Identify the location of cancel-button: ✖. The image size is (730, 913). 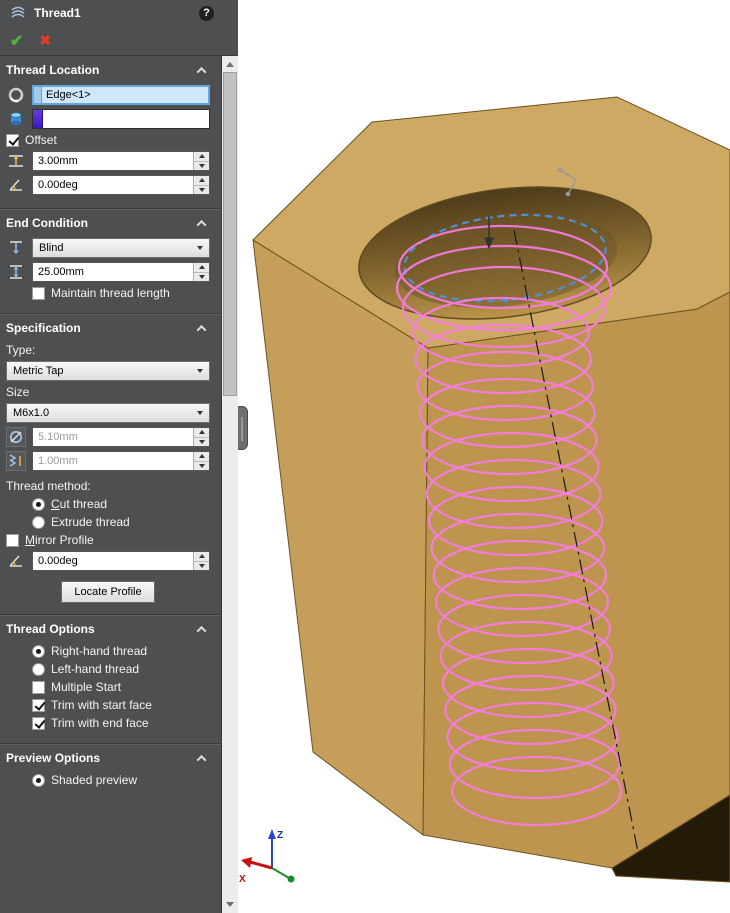
(45, 40).